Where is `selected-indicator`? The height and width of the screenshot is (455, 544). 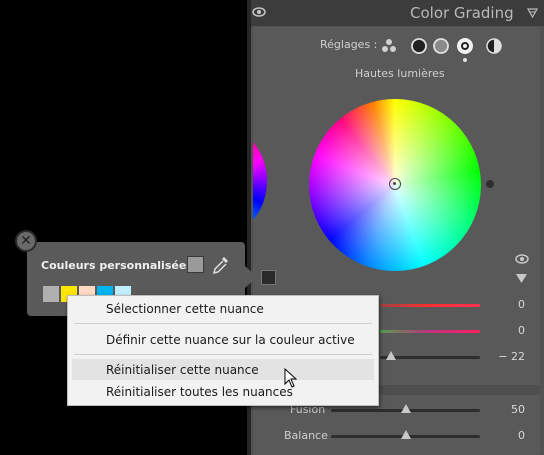
selected-indicator is located at coordinates (465, 60).